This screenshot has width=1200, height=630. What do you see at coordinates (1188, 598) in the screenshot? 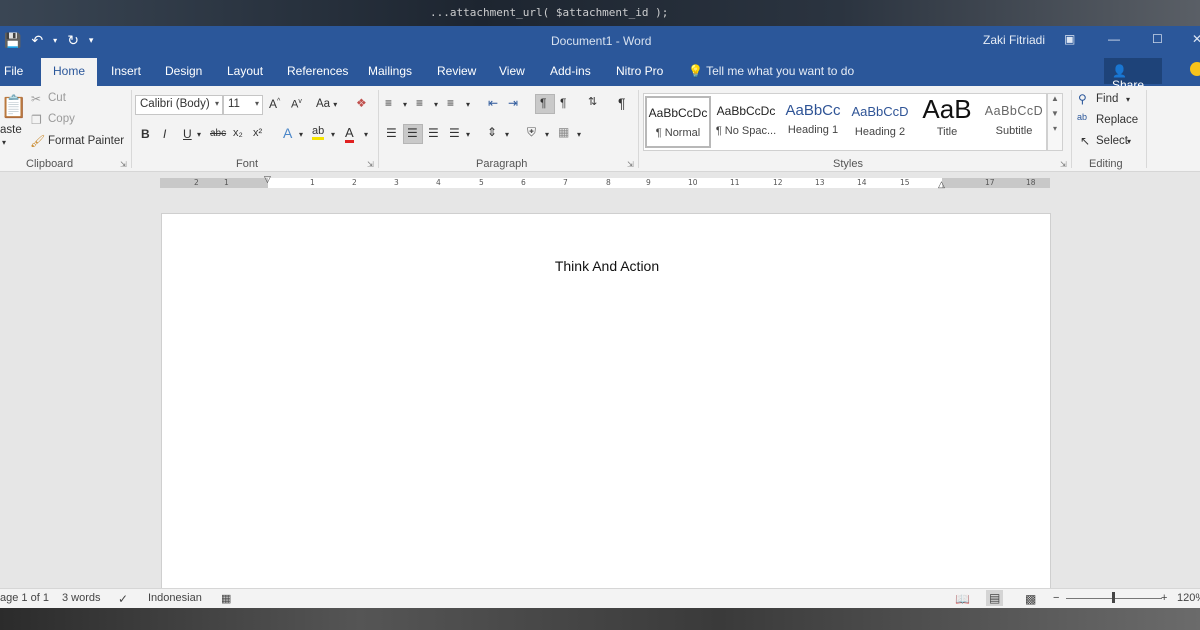
I see `zoom-level: 120%` at bounding box center [1188, 598].